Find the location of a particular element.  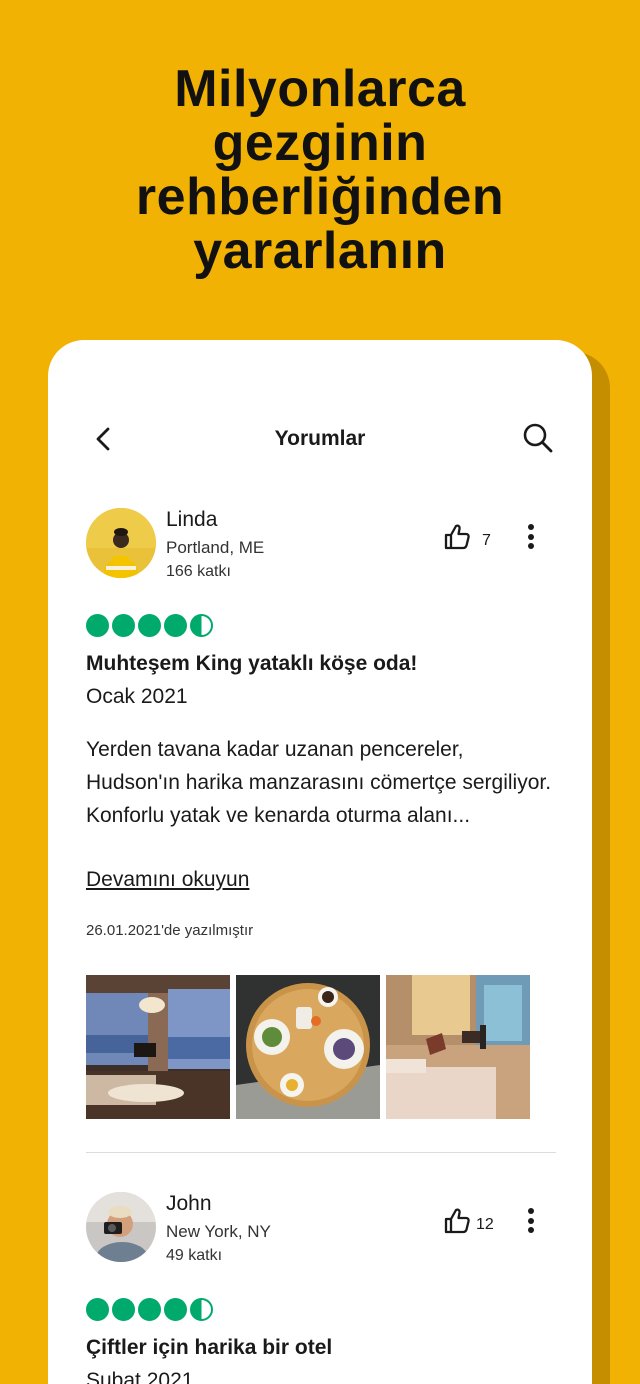

headline-line-1: Milyonlarca is located at coordinates (320, 89).